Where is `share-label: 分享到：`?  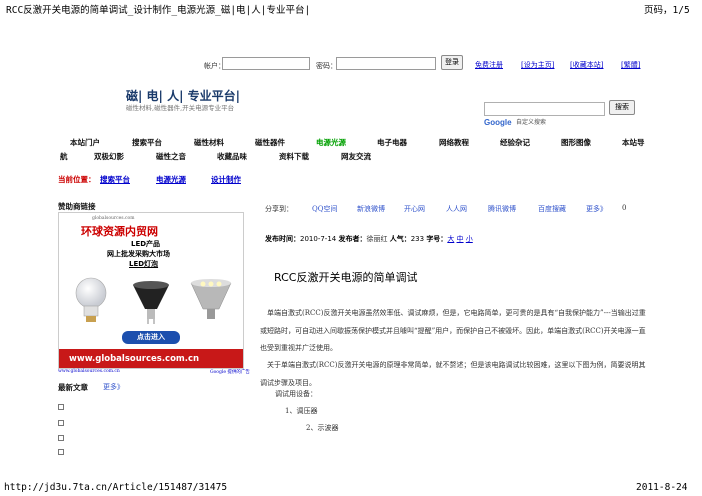 share-label: 分享到： is located at coordinates (279, 209).